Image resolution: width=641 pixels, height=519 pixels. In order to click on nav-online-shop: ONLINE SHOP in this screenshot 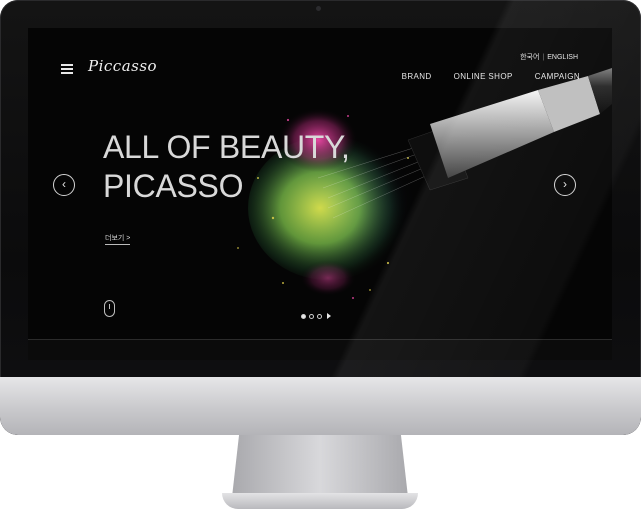, I will do `click(483, 76)`.